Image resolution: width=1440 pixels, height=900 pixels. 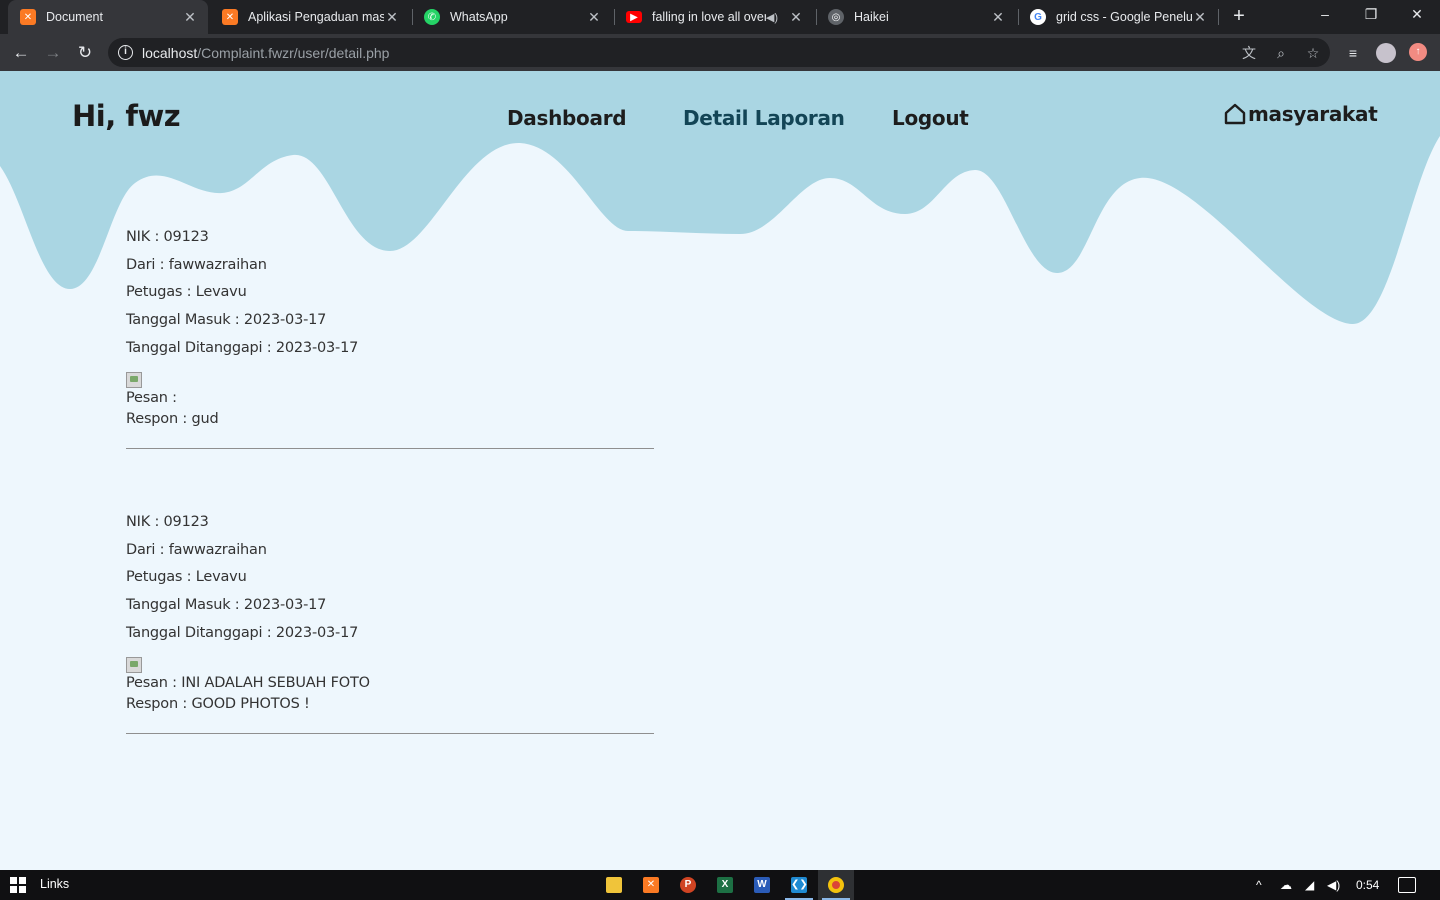 I want to click on respon-field: Respon : gud, so click(x=172, y=419).